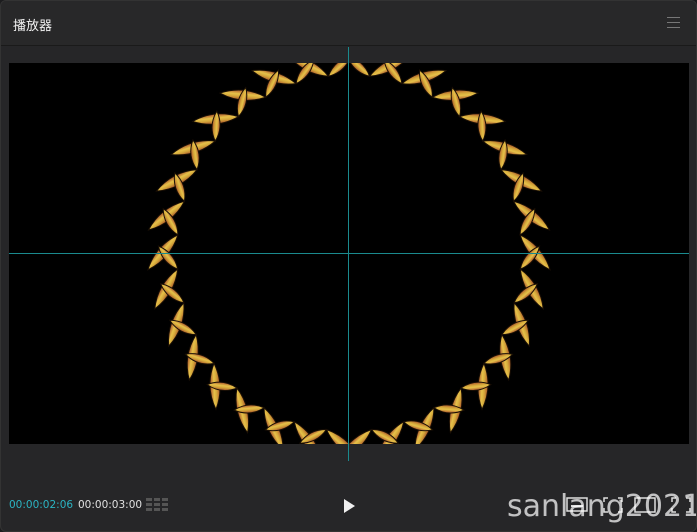 The image size is (697, 532). Describe the element at coordinates (33, 26) in the screenshot. I see `panel-title: 播放器` at that location.